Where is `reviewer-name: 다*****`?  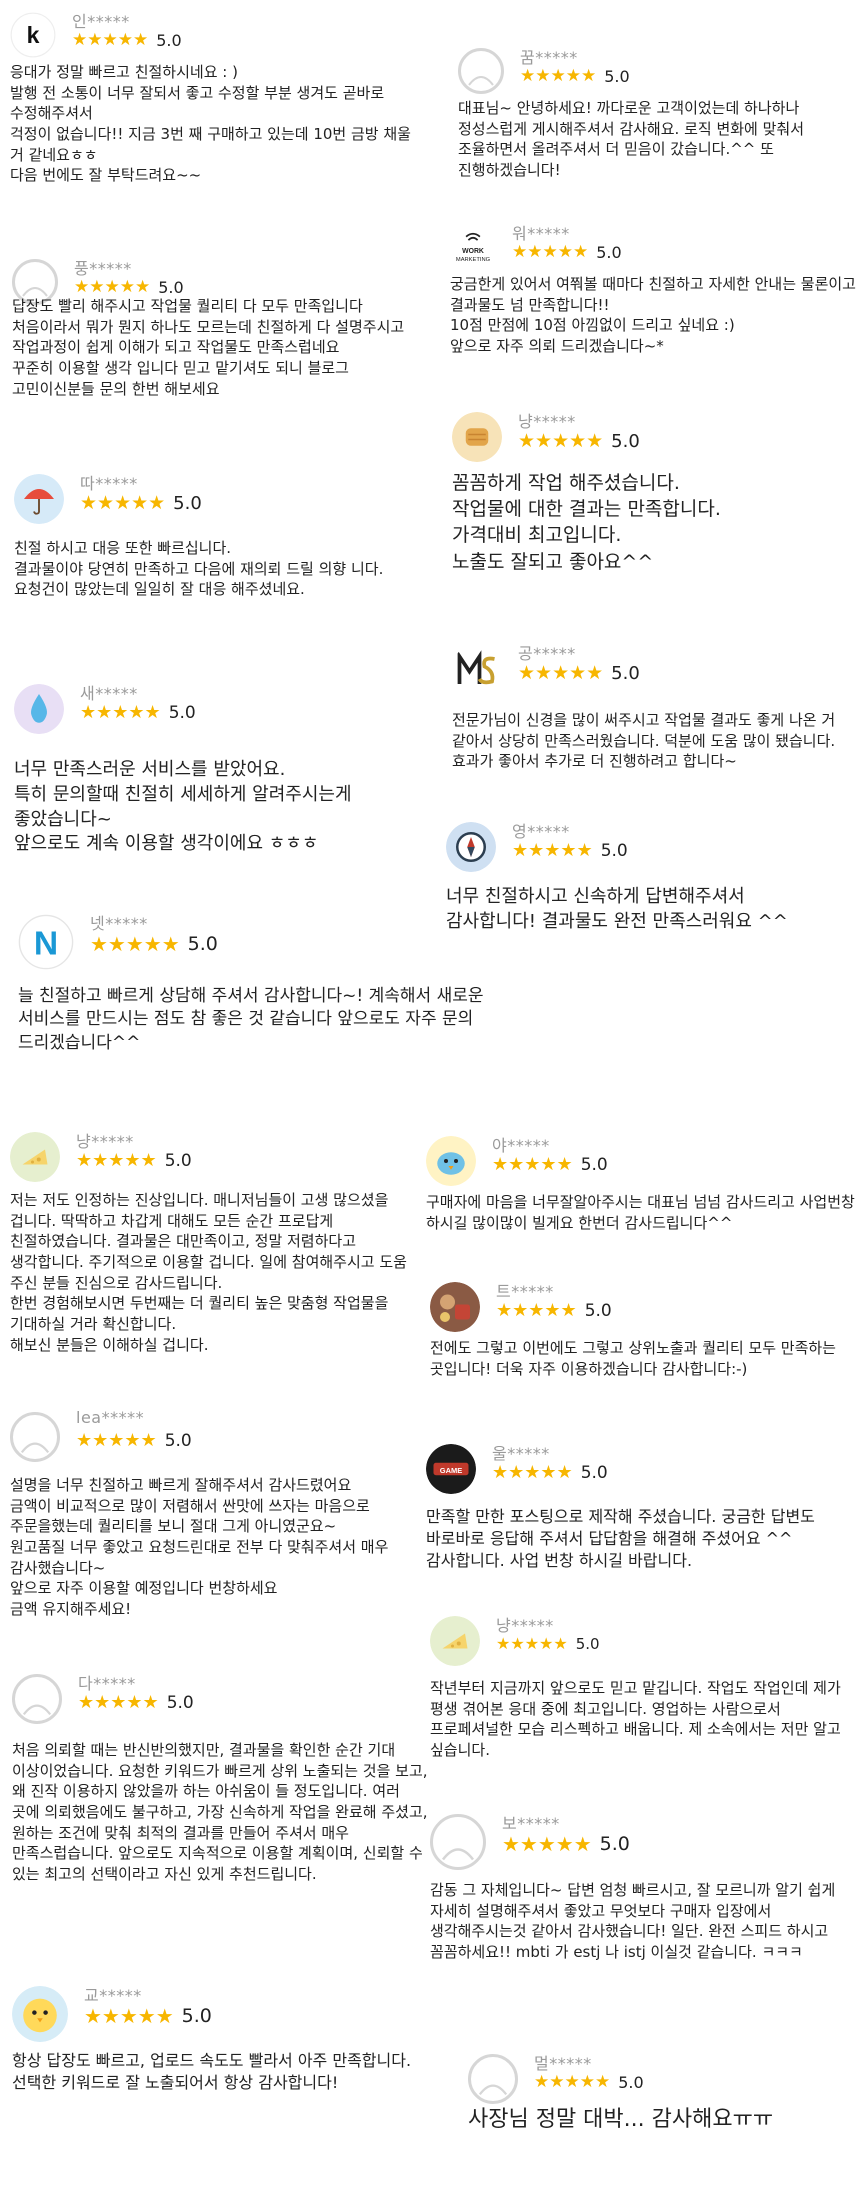 reviewer-name: 다***** is located at coordinates (107, 1683).